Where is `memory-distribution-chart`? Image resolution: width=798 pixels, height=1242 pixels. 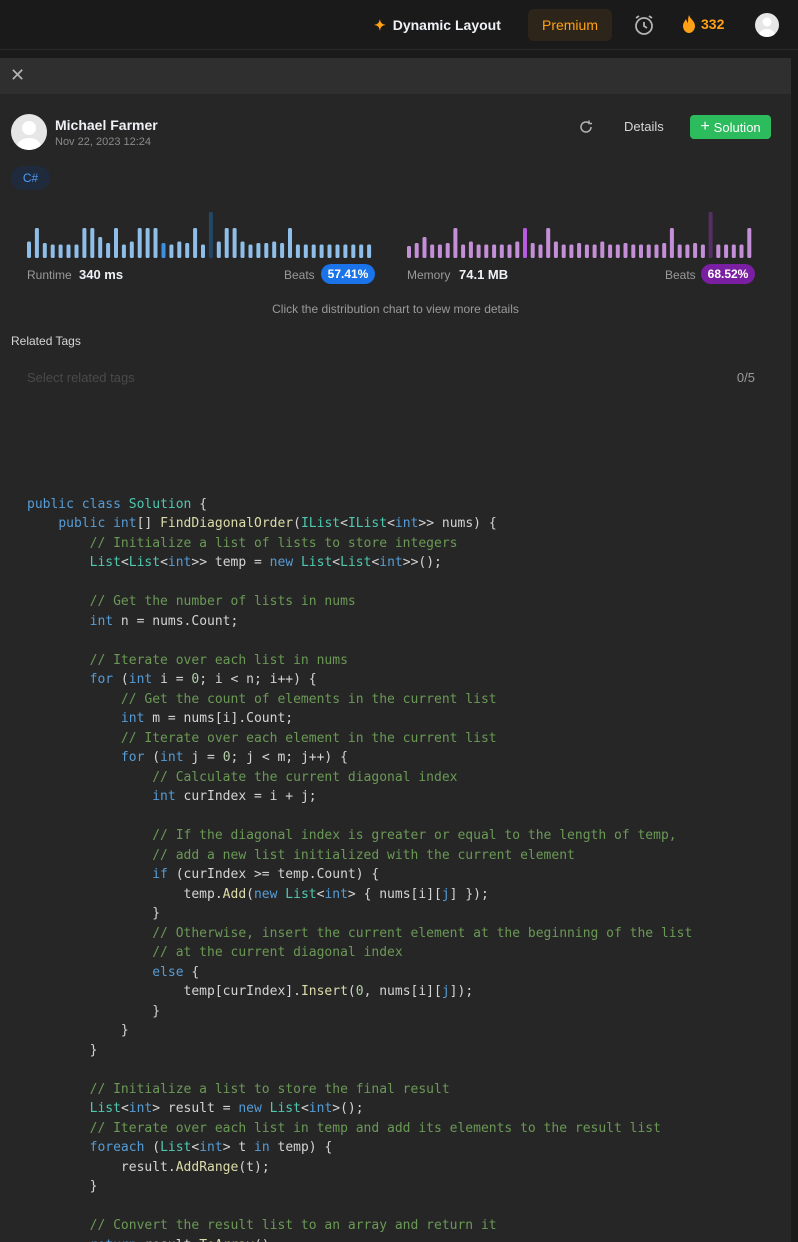
memory-distribution-chart is located at coordinates (581, 232).